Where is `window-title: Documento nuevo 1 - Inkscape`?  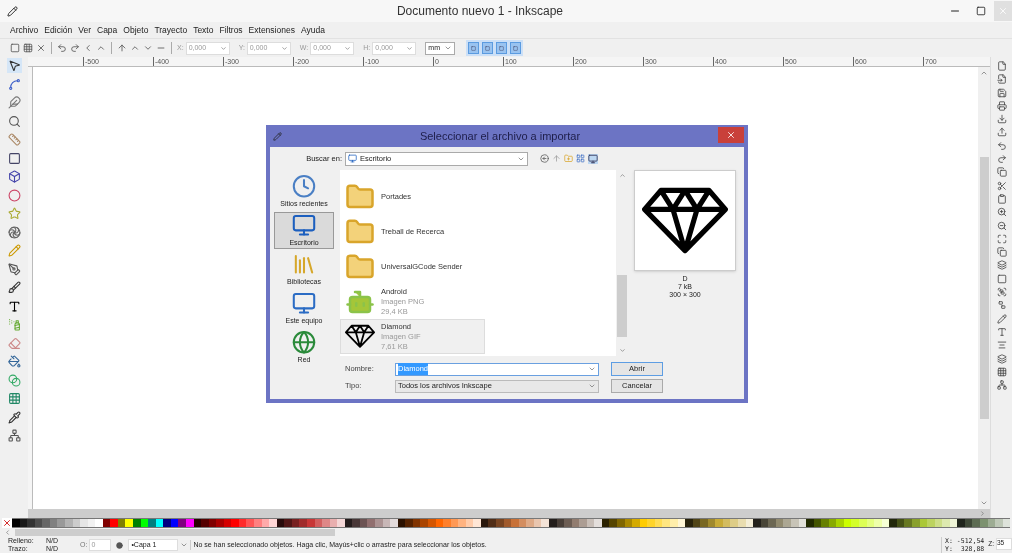
window-title: Documento nuevo 1 - Inkscape is located at coordinates (480, 11).